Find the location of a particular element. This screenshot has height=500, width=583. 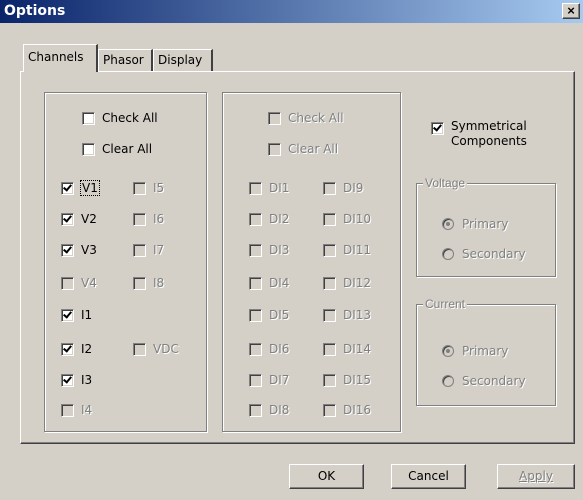

digital-channel-di15: DI15 is located at coordinates (347, 380).